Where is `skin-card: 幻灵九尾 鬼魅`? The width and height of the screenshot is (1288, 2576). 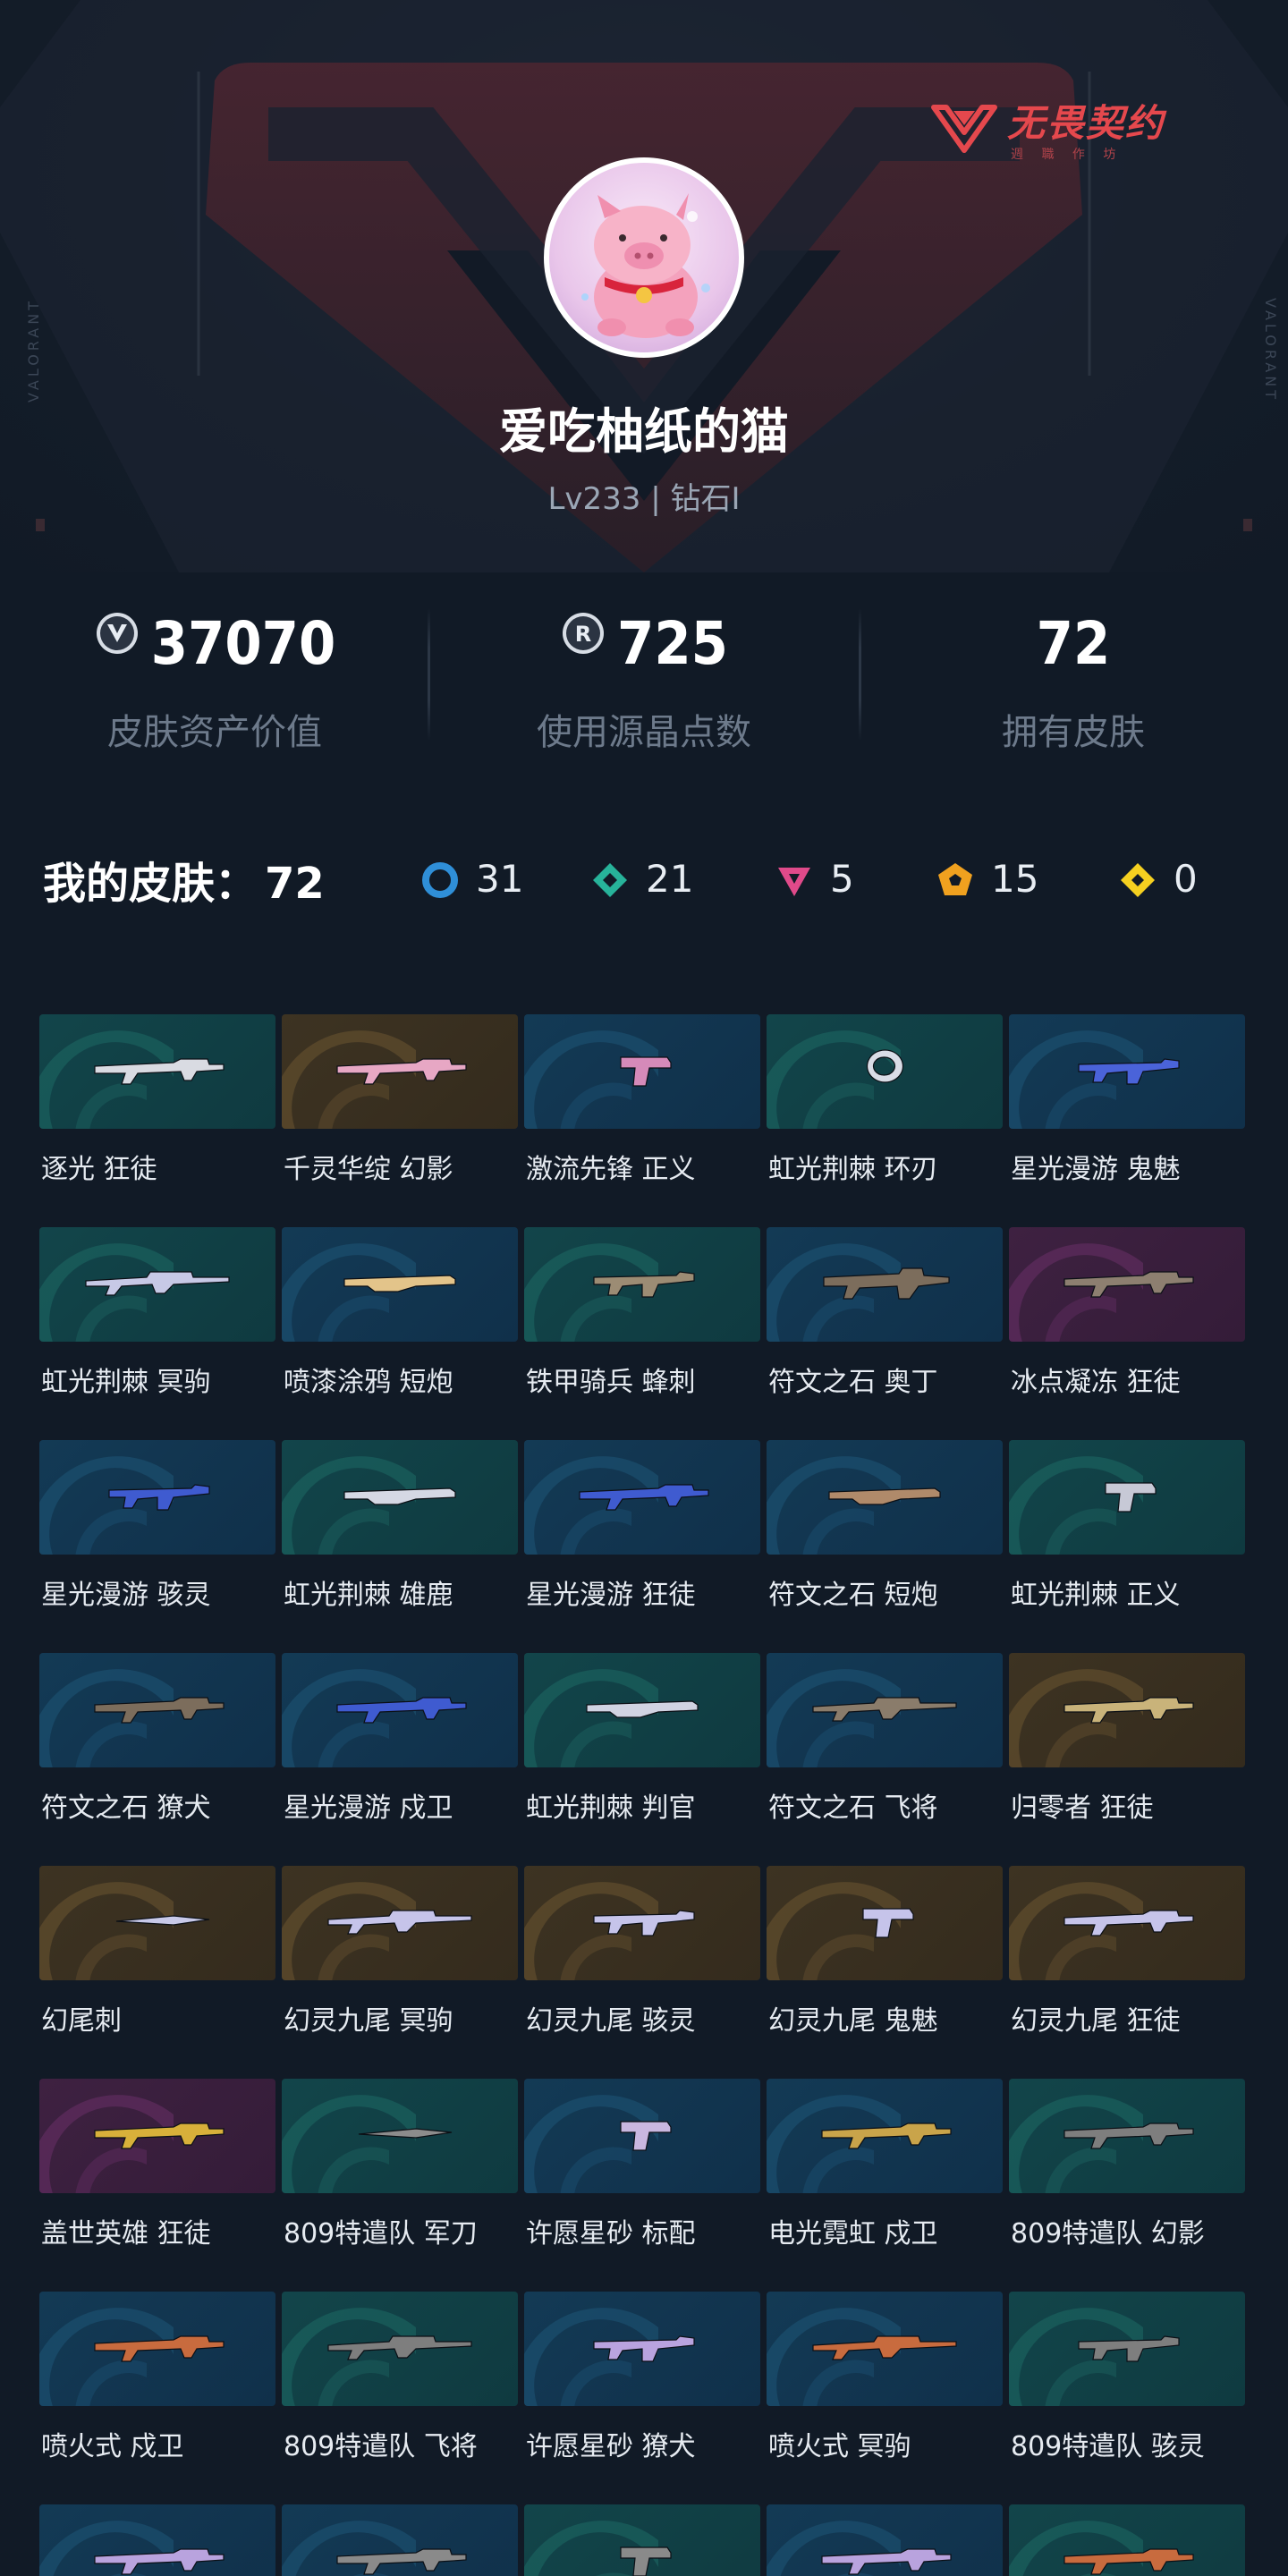
skin-card: 幻灵九尾 鬼魅 is located at coordinates (885, 1955).